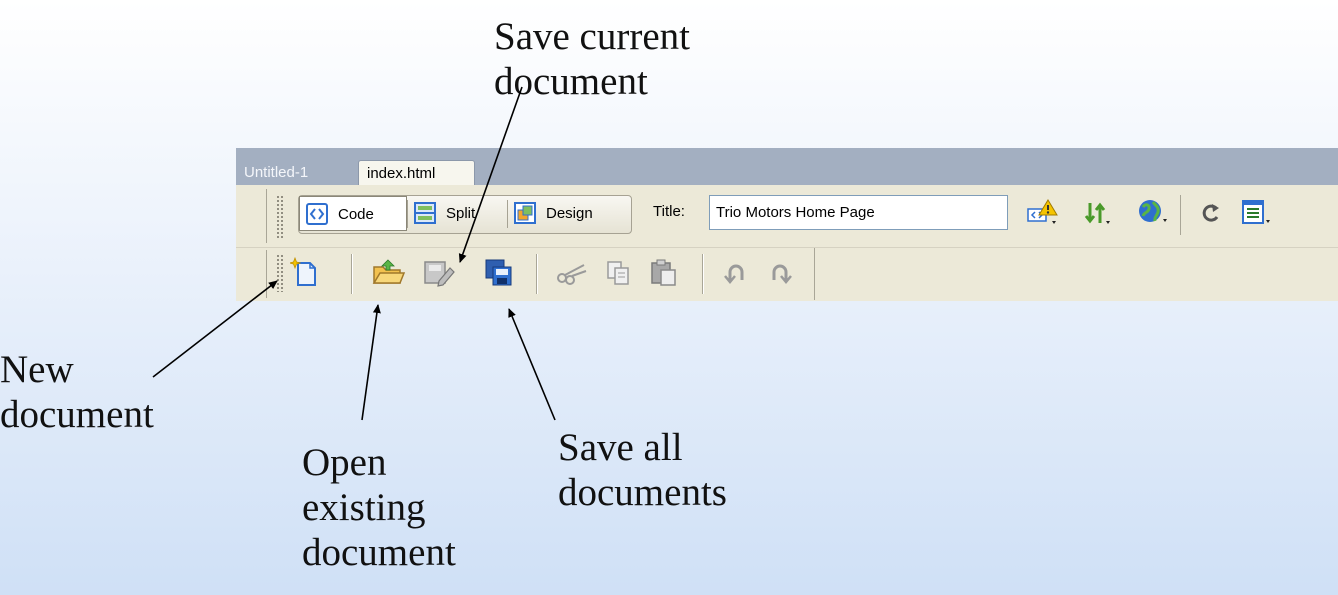  I want to click on callout-save-current: Save current document, so click(592, 59).